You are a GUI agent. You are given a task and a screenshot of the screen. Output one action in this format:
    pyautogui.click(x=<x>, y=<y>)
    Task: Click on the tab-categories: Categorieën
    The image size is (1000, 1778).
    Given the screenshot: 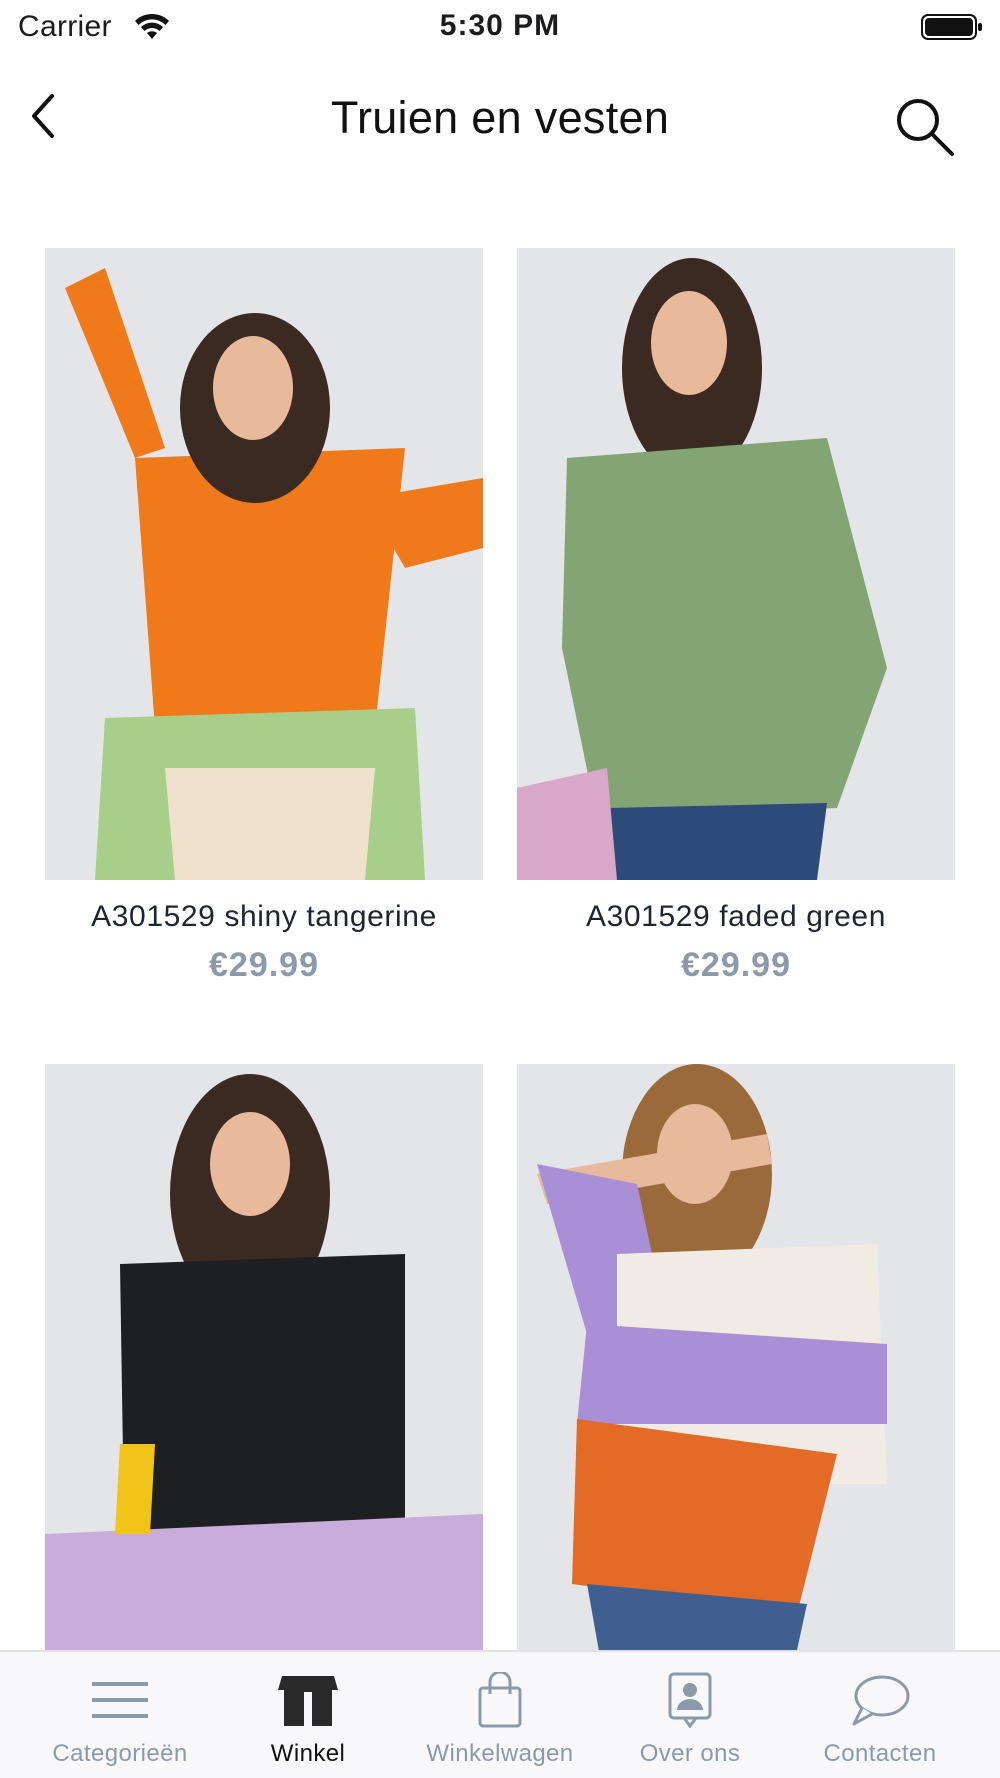 What is the action you would take?
    pyautogui.click(x=120, y=1715)
    